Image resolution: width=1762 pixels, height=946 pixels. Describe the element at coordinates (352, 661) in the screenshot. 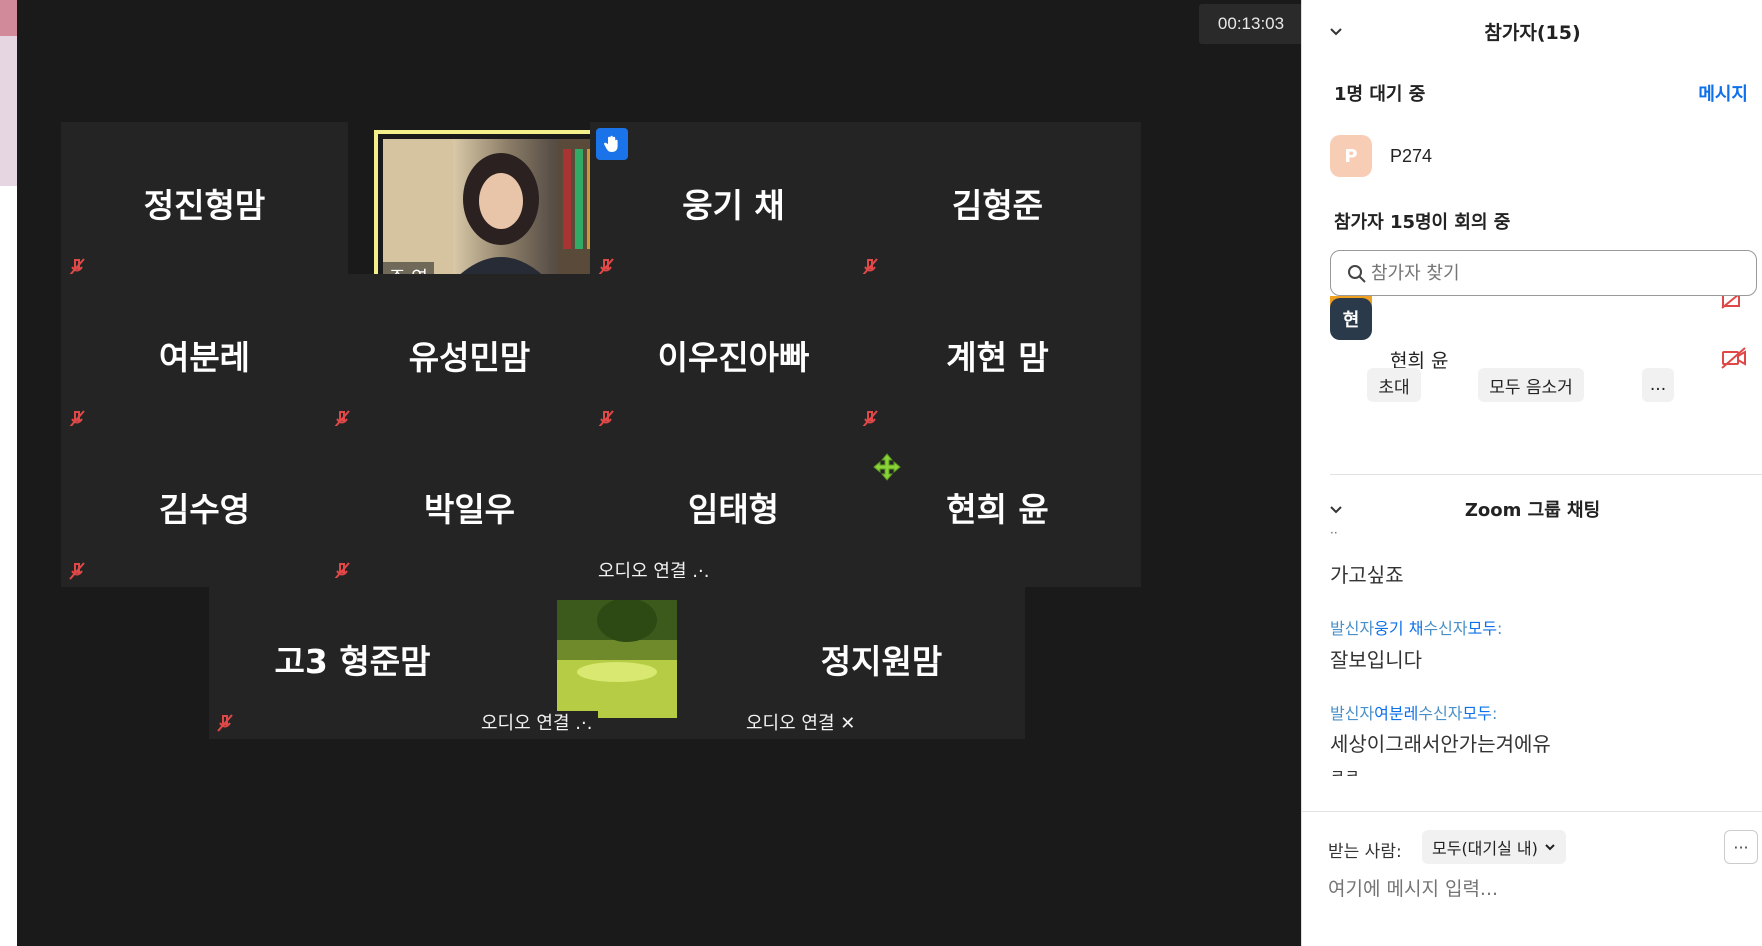

I see `participant-name: 고3 형준맘` at that location.